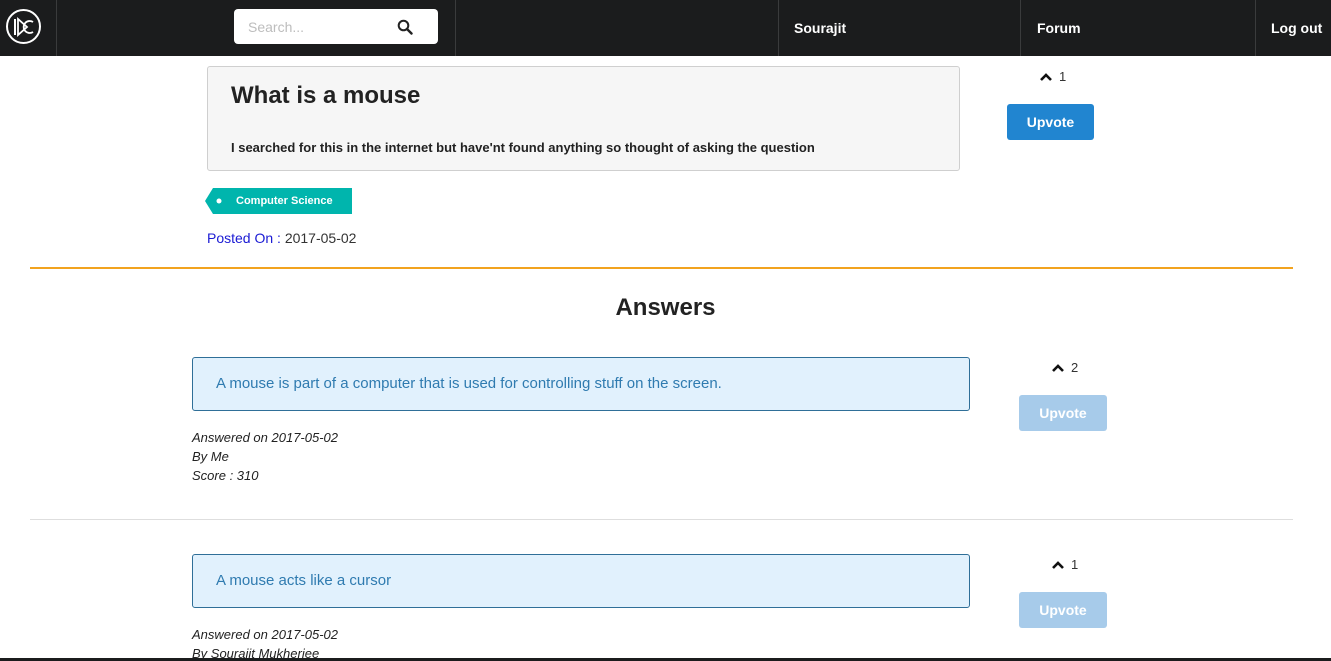  What do you see at coordinates (320, 238) in the screenshot?
I see `posted-on-date: 2017-05-02` at bounding box center [320, 238].